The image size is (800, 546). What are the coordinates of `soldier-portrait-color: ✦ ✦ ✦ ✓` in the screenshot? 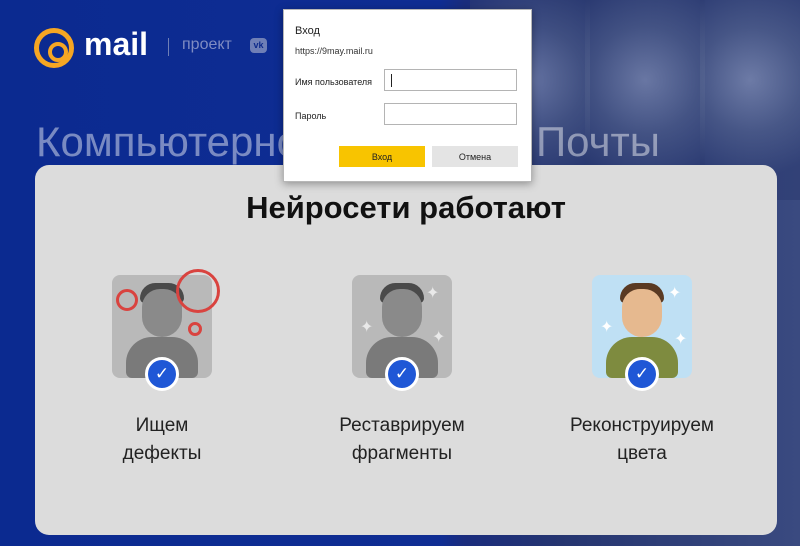 It's located at (642, 333).